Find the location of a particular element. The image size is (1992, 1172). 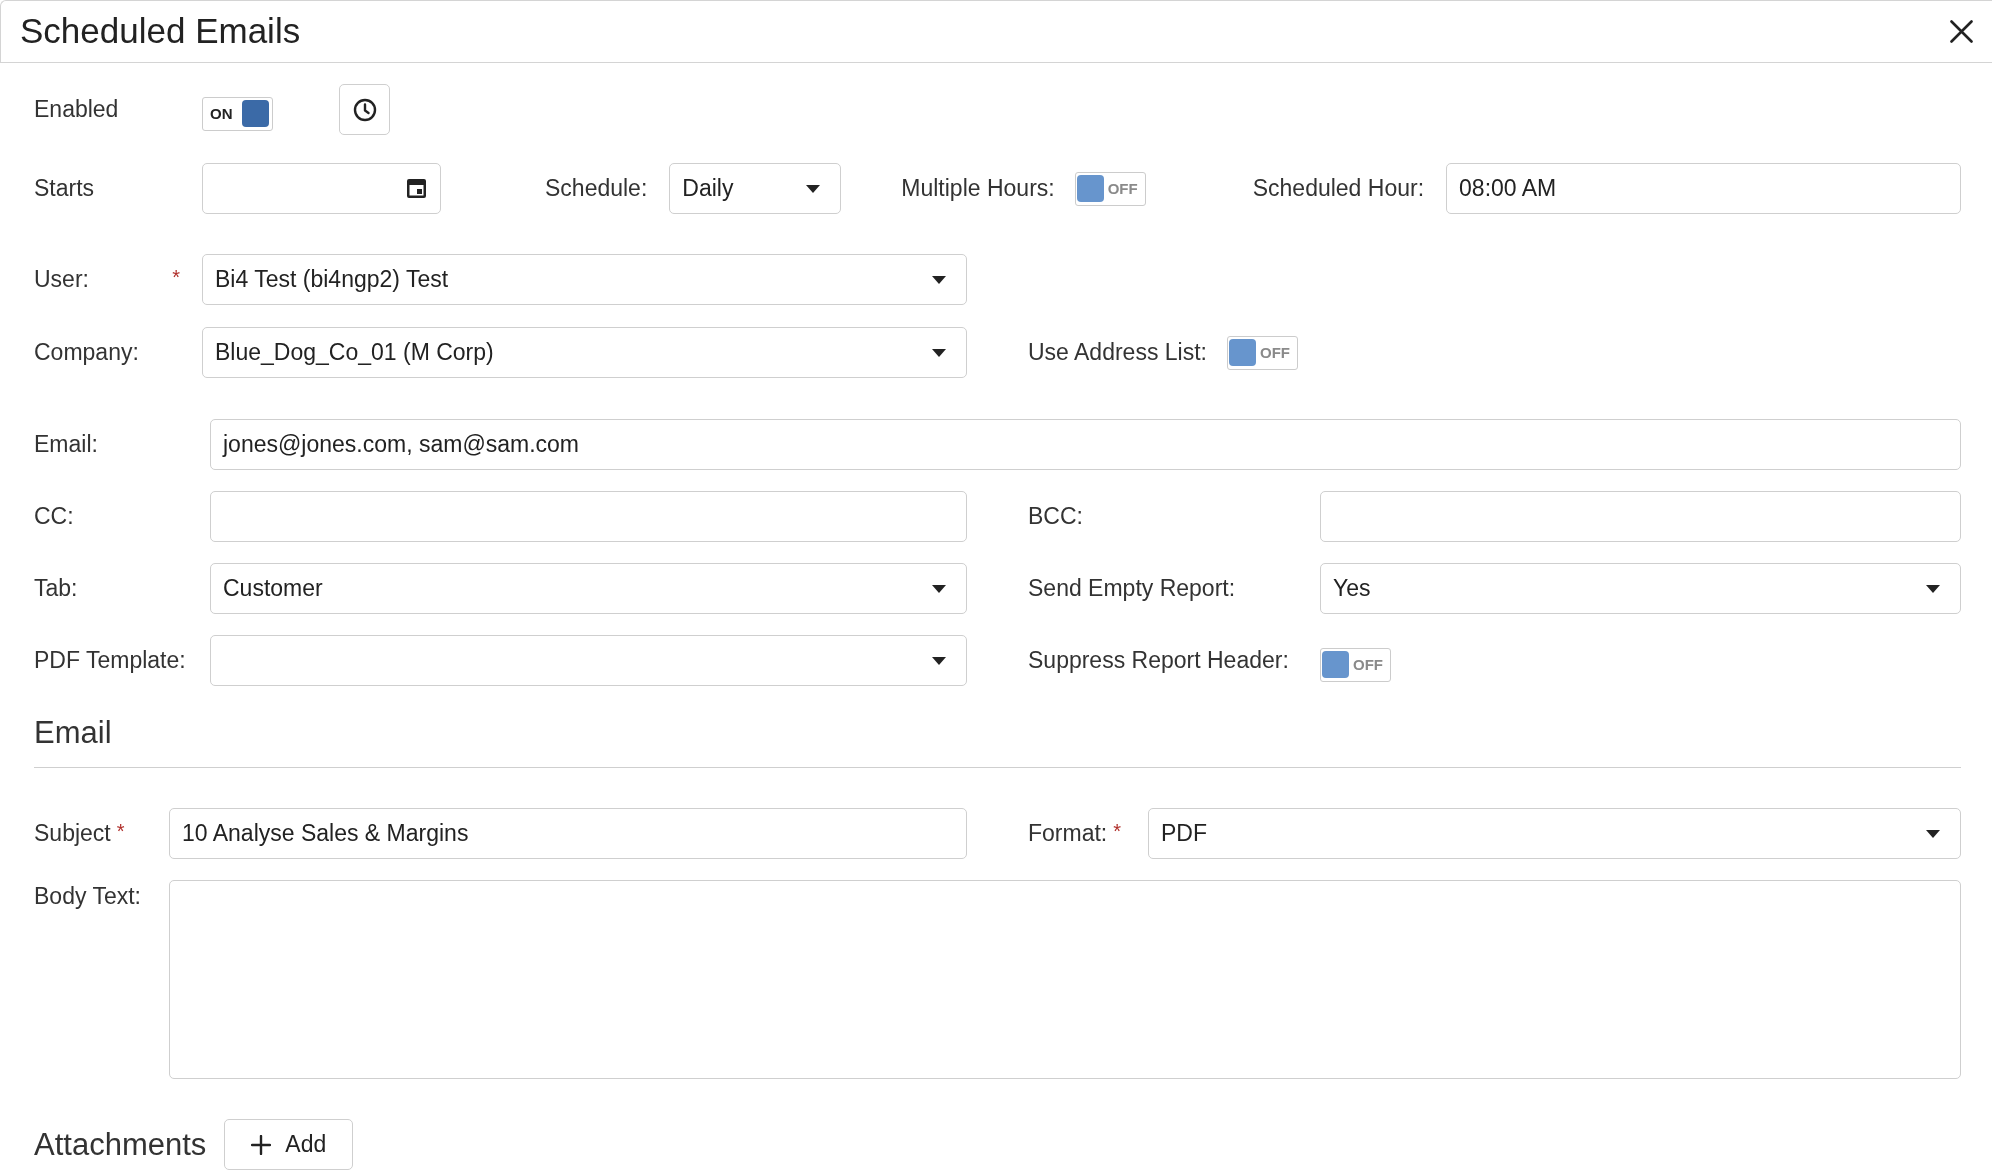

user-dropdown: Bi4 Test (bi4ngp2) Test is located at coordinates (584, 279).